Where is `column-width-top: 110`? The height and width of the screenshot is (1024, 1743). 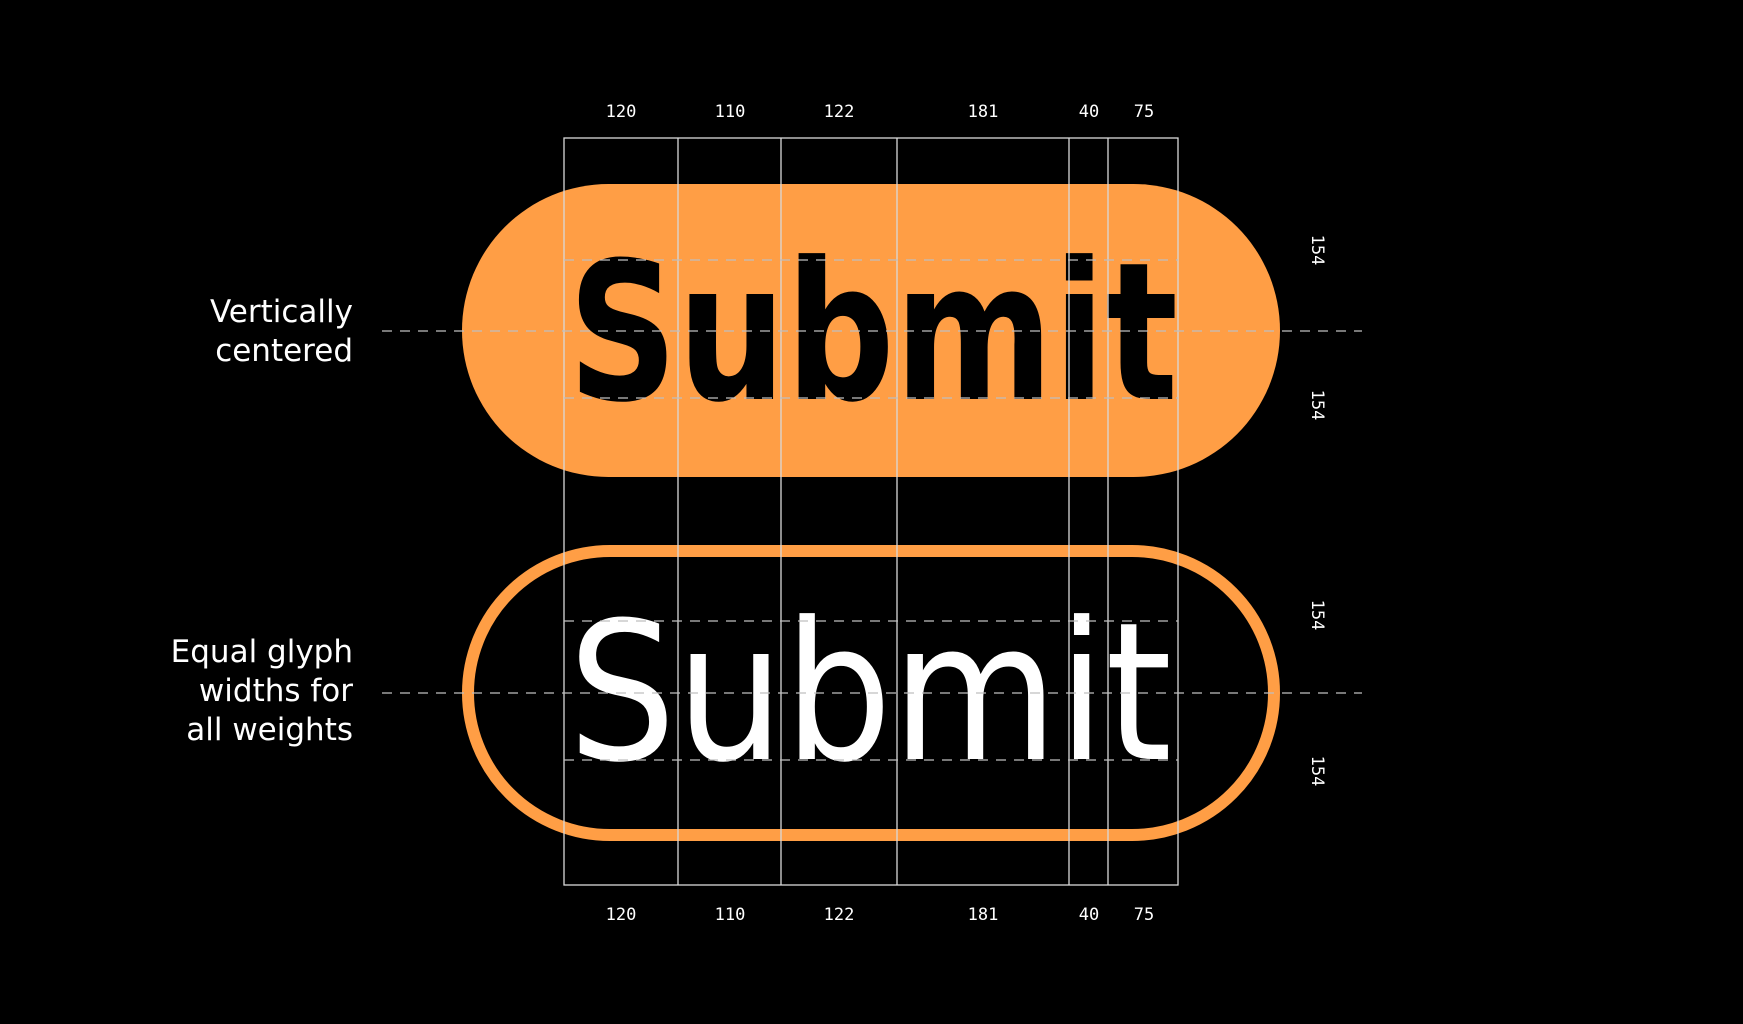 column-width-top: 110 is located at coordinates (730, 112).